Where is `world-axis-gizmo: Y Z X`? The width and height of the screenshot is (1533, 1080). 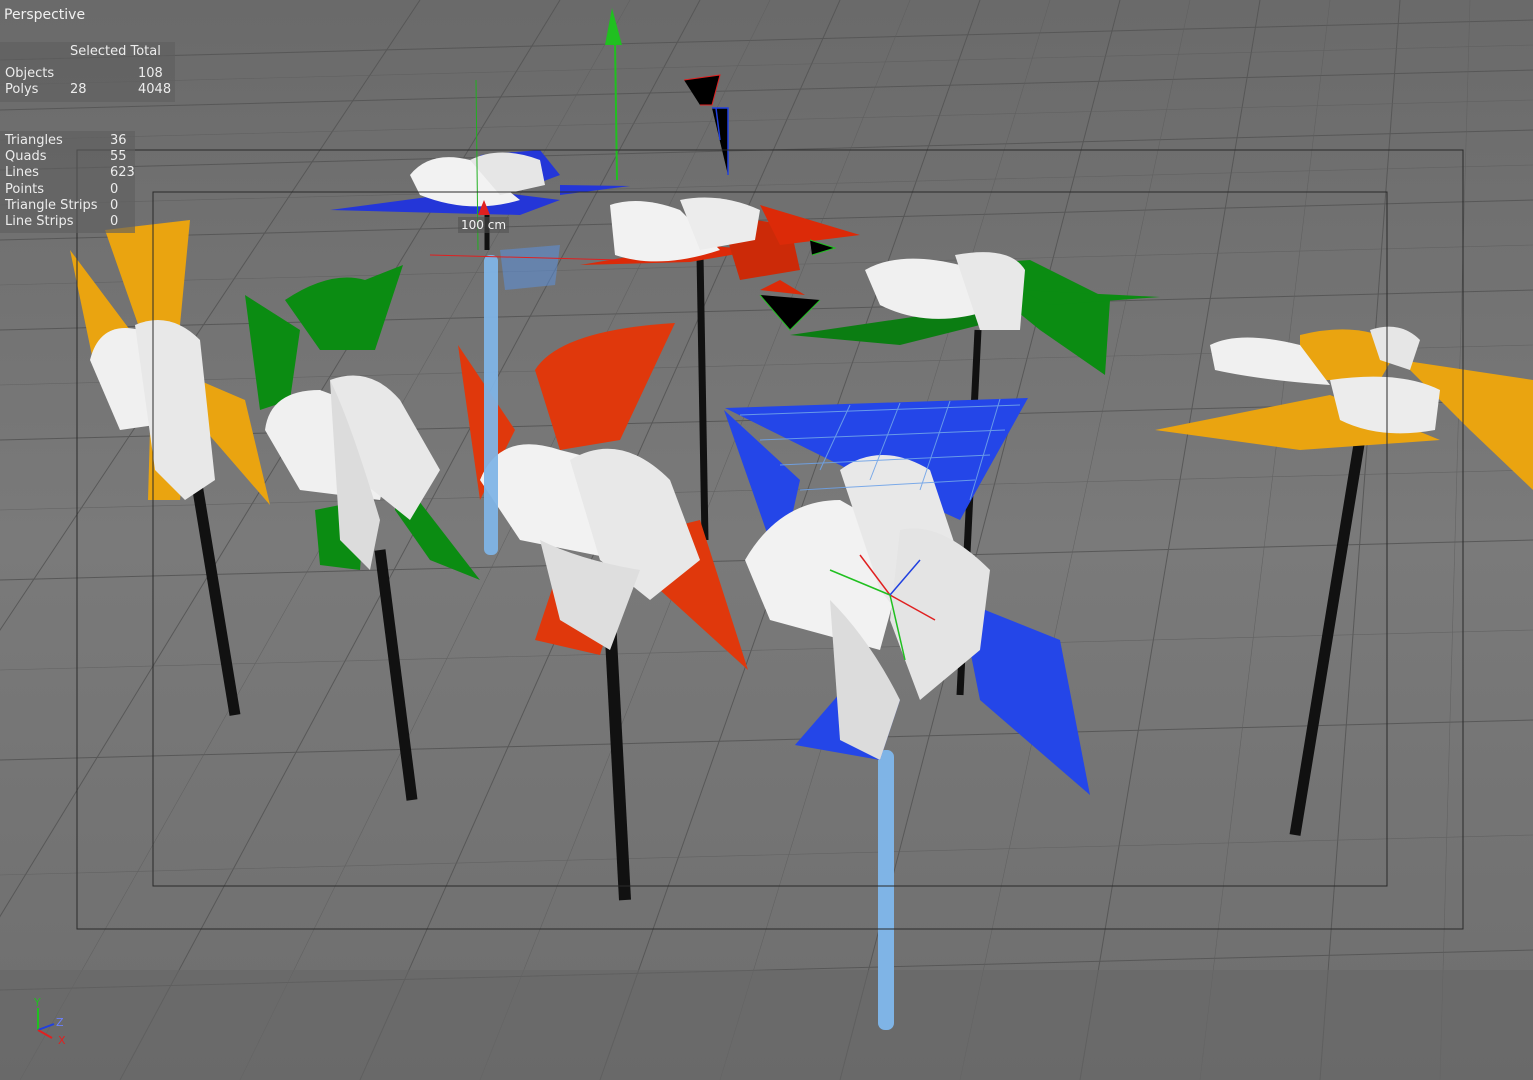 world-axis-gizmo: Y Z X is located at coordinates (49, 1021).